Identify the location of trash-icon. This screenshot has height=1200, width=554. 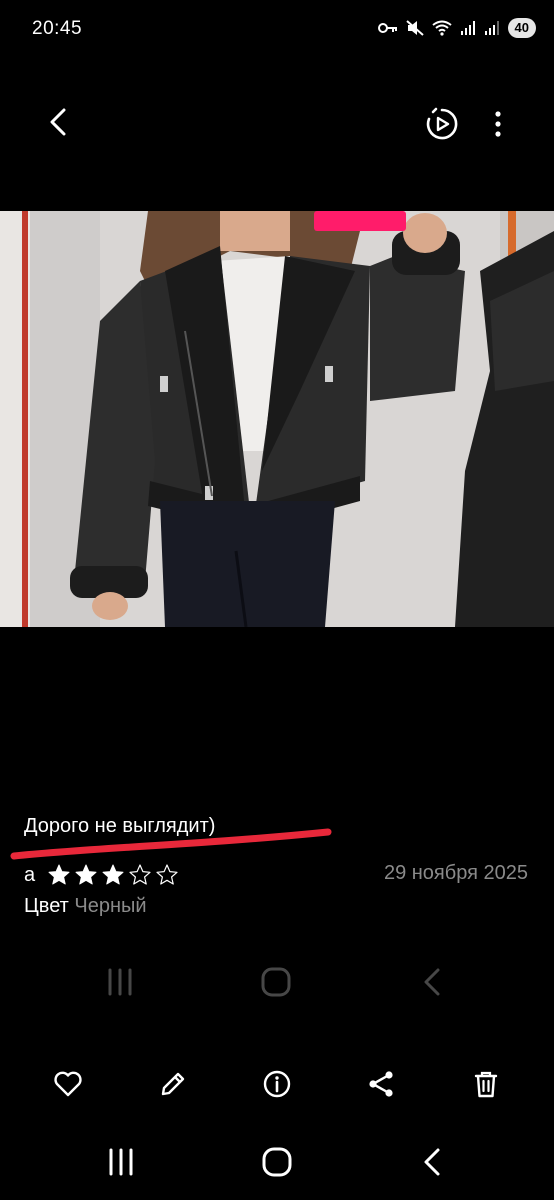
(486, 1084).